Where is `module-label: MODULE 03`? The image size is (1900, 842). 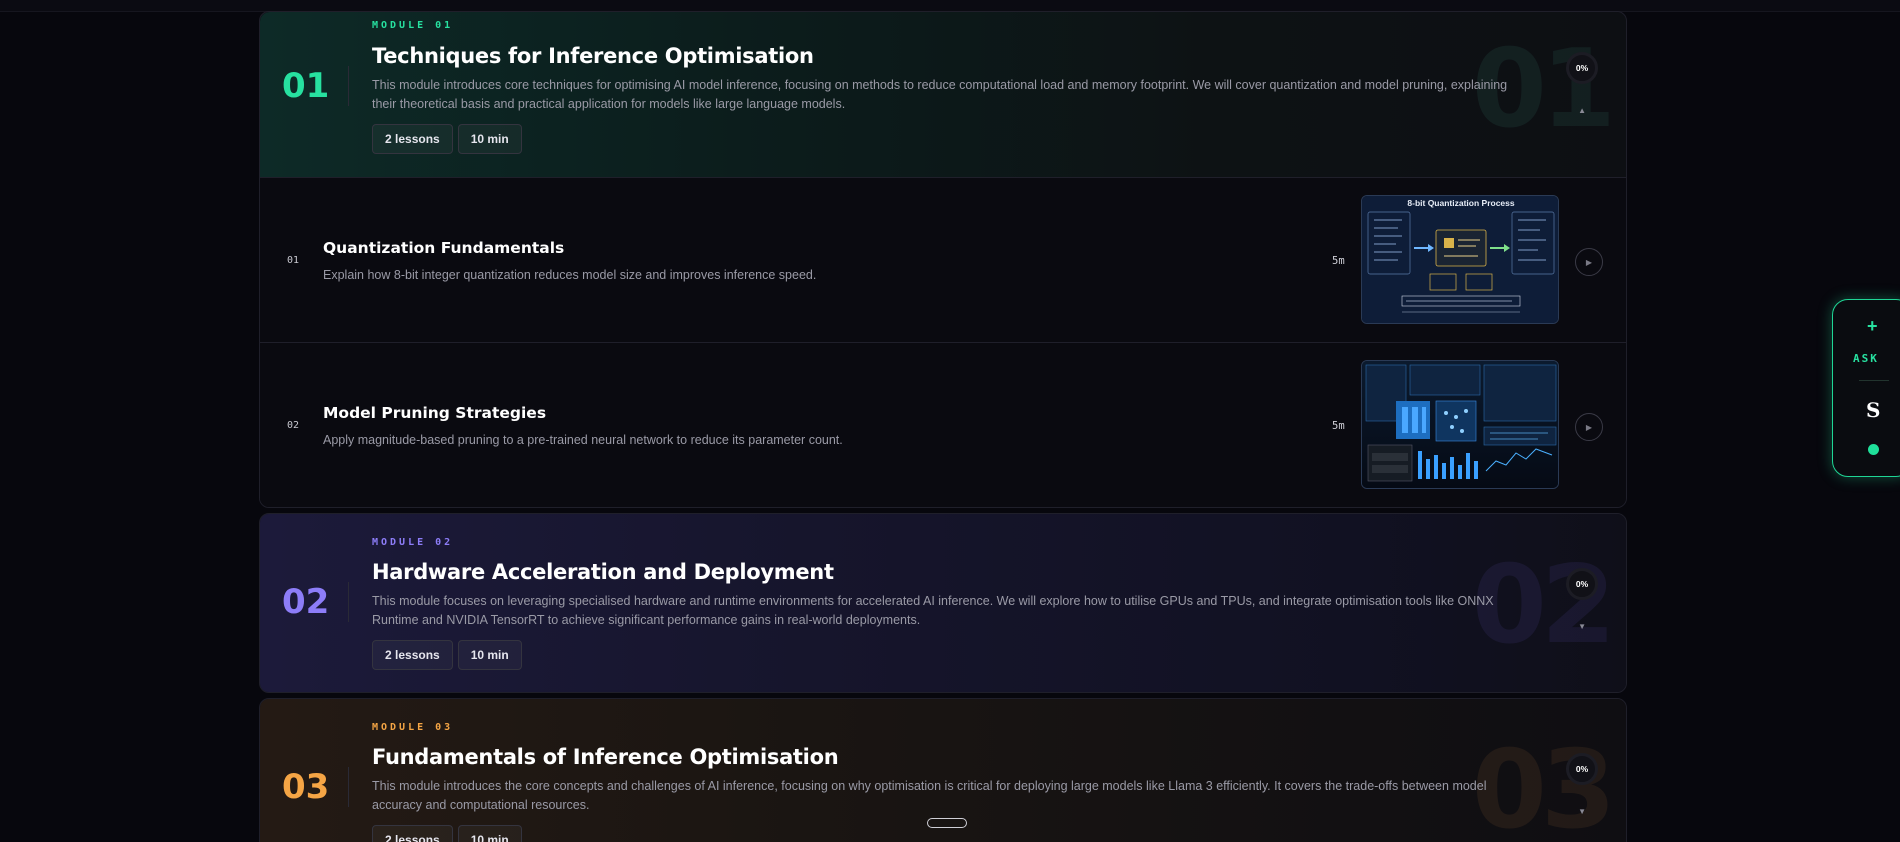
module-label: MODULE 03 is located at coordinates (413, 727).